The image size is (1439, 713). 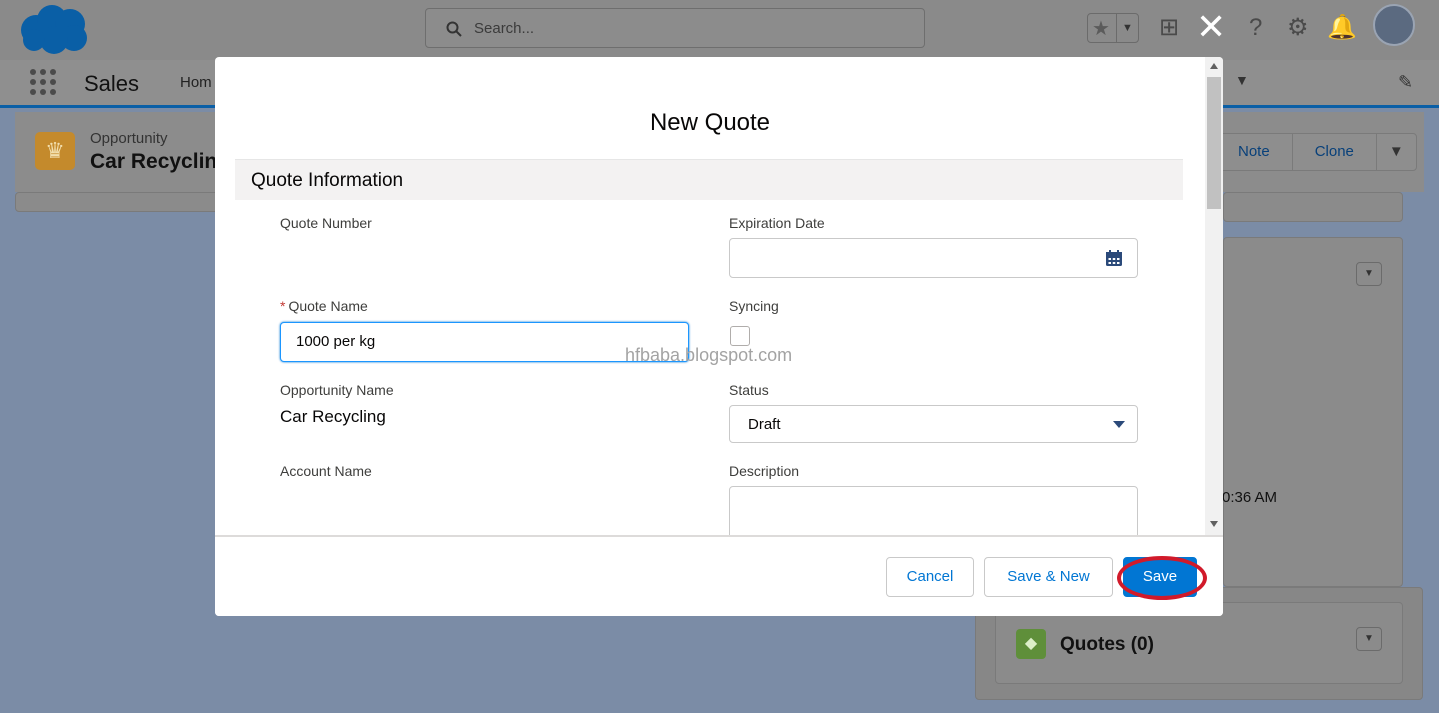 What do you see at coordinates (55, 151) in the screenshot?
I see `opportunity-crown-icon: ♛` at bounding box center [55, 151].